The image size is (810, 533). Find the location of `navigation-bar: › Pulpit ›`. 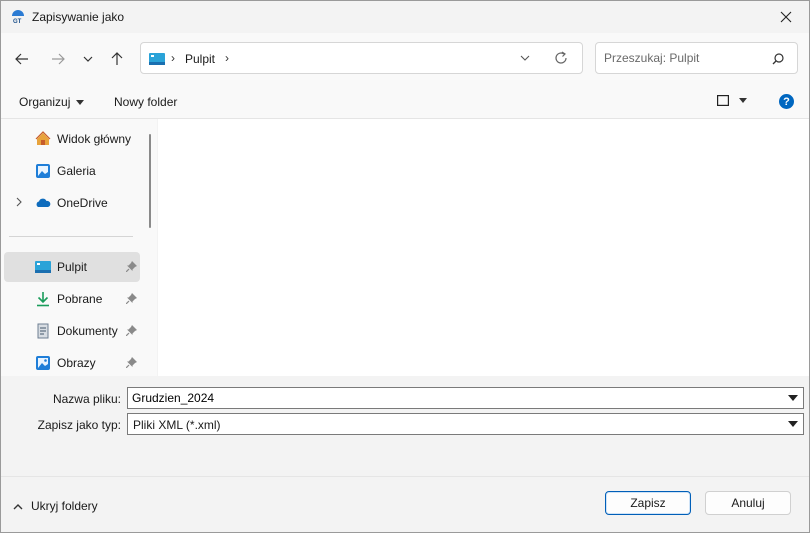

navigation-bar: › Pulpit › is located at coordinates (405, 59).